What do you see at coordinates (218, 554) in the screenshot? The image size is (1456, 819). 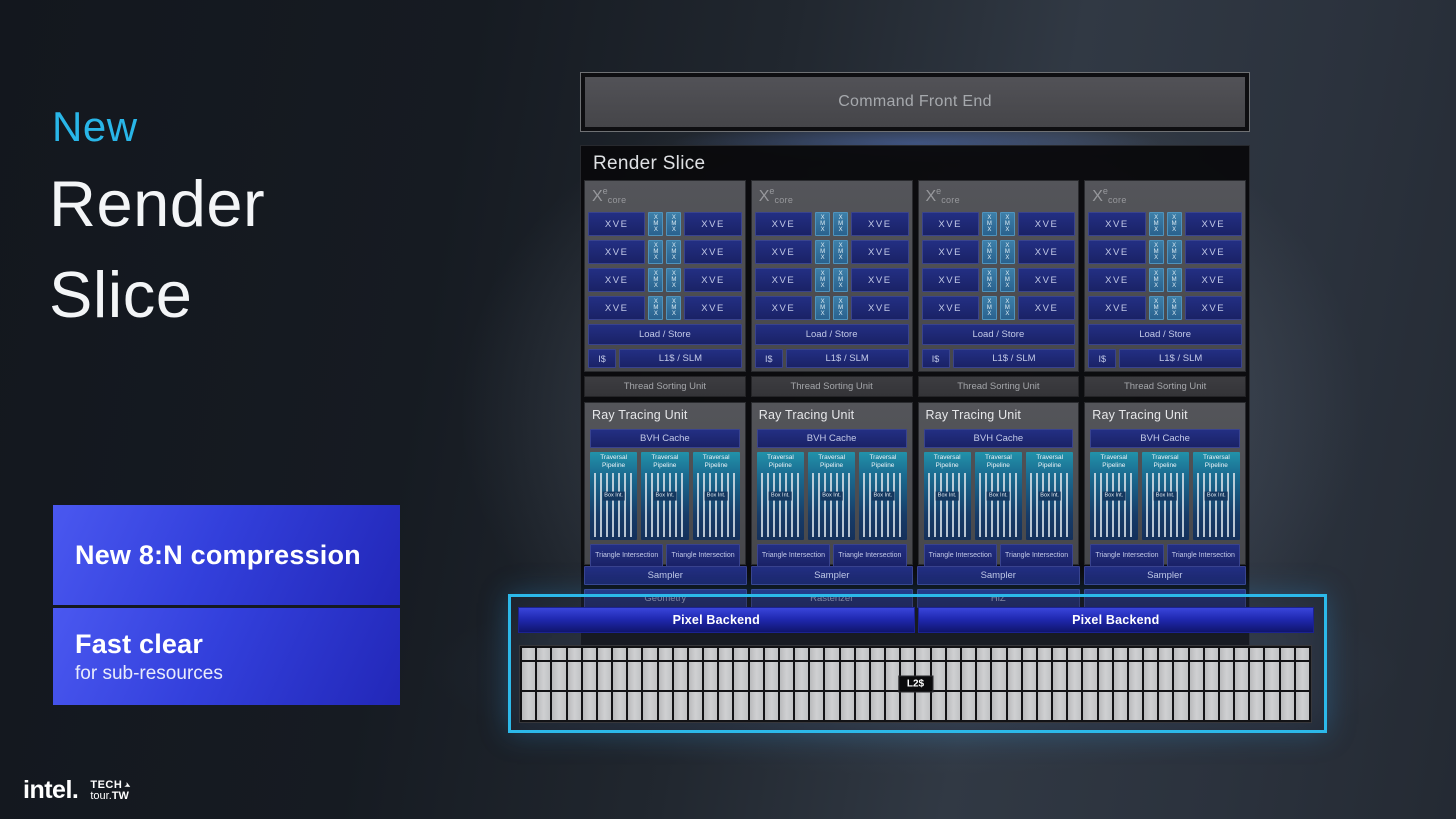 I see `callout-compression-title: New 8:N compression` at bounding box center [218, 554].